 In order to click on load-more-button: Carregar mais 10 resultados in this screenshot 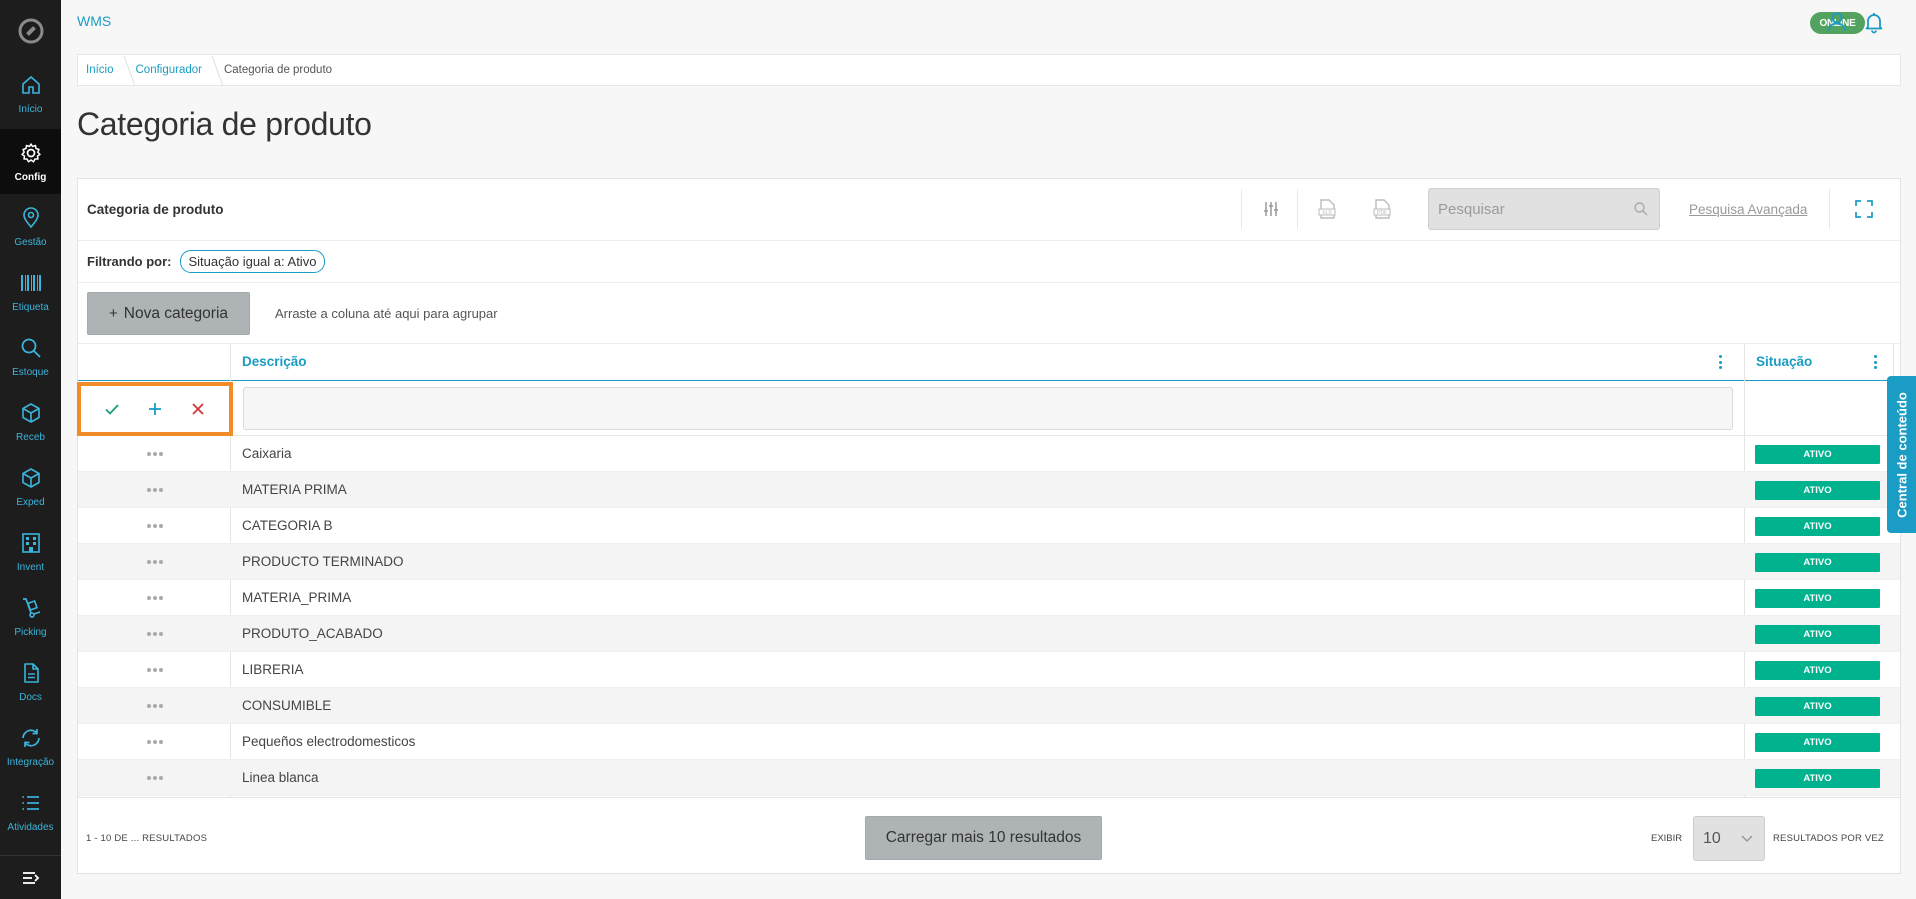, I will do `click(983, 838)`.